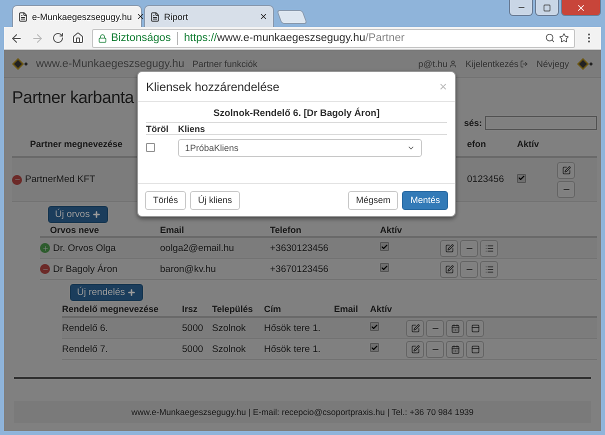  Describe the element at coordinates (110, 64) in the screenshot. I see `site-brand: www.e-Munkaegeszsegugy.hu` at that location.